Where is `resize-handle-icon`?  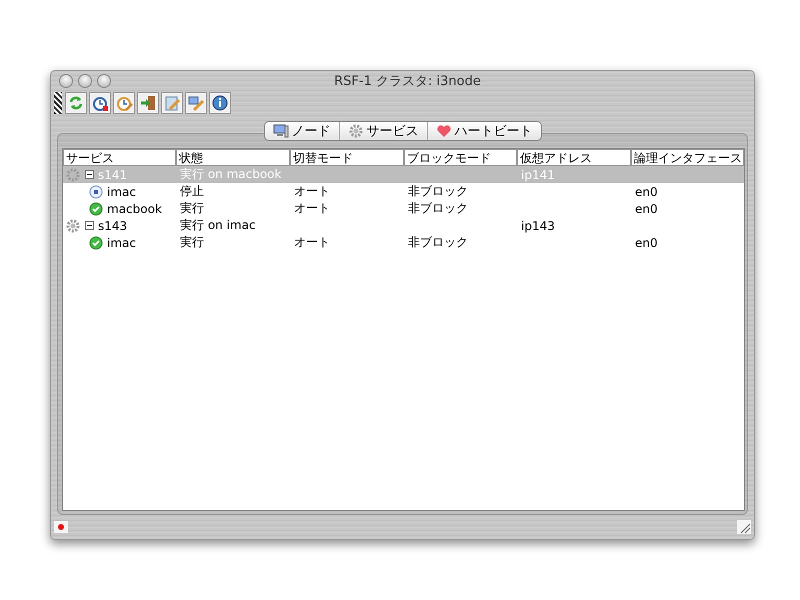 resize-handle-icon is located at coordinates (744, 527).